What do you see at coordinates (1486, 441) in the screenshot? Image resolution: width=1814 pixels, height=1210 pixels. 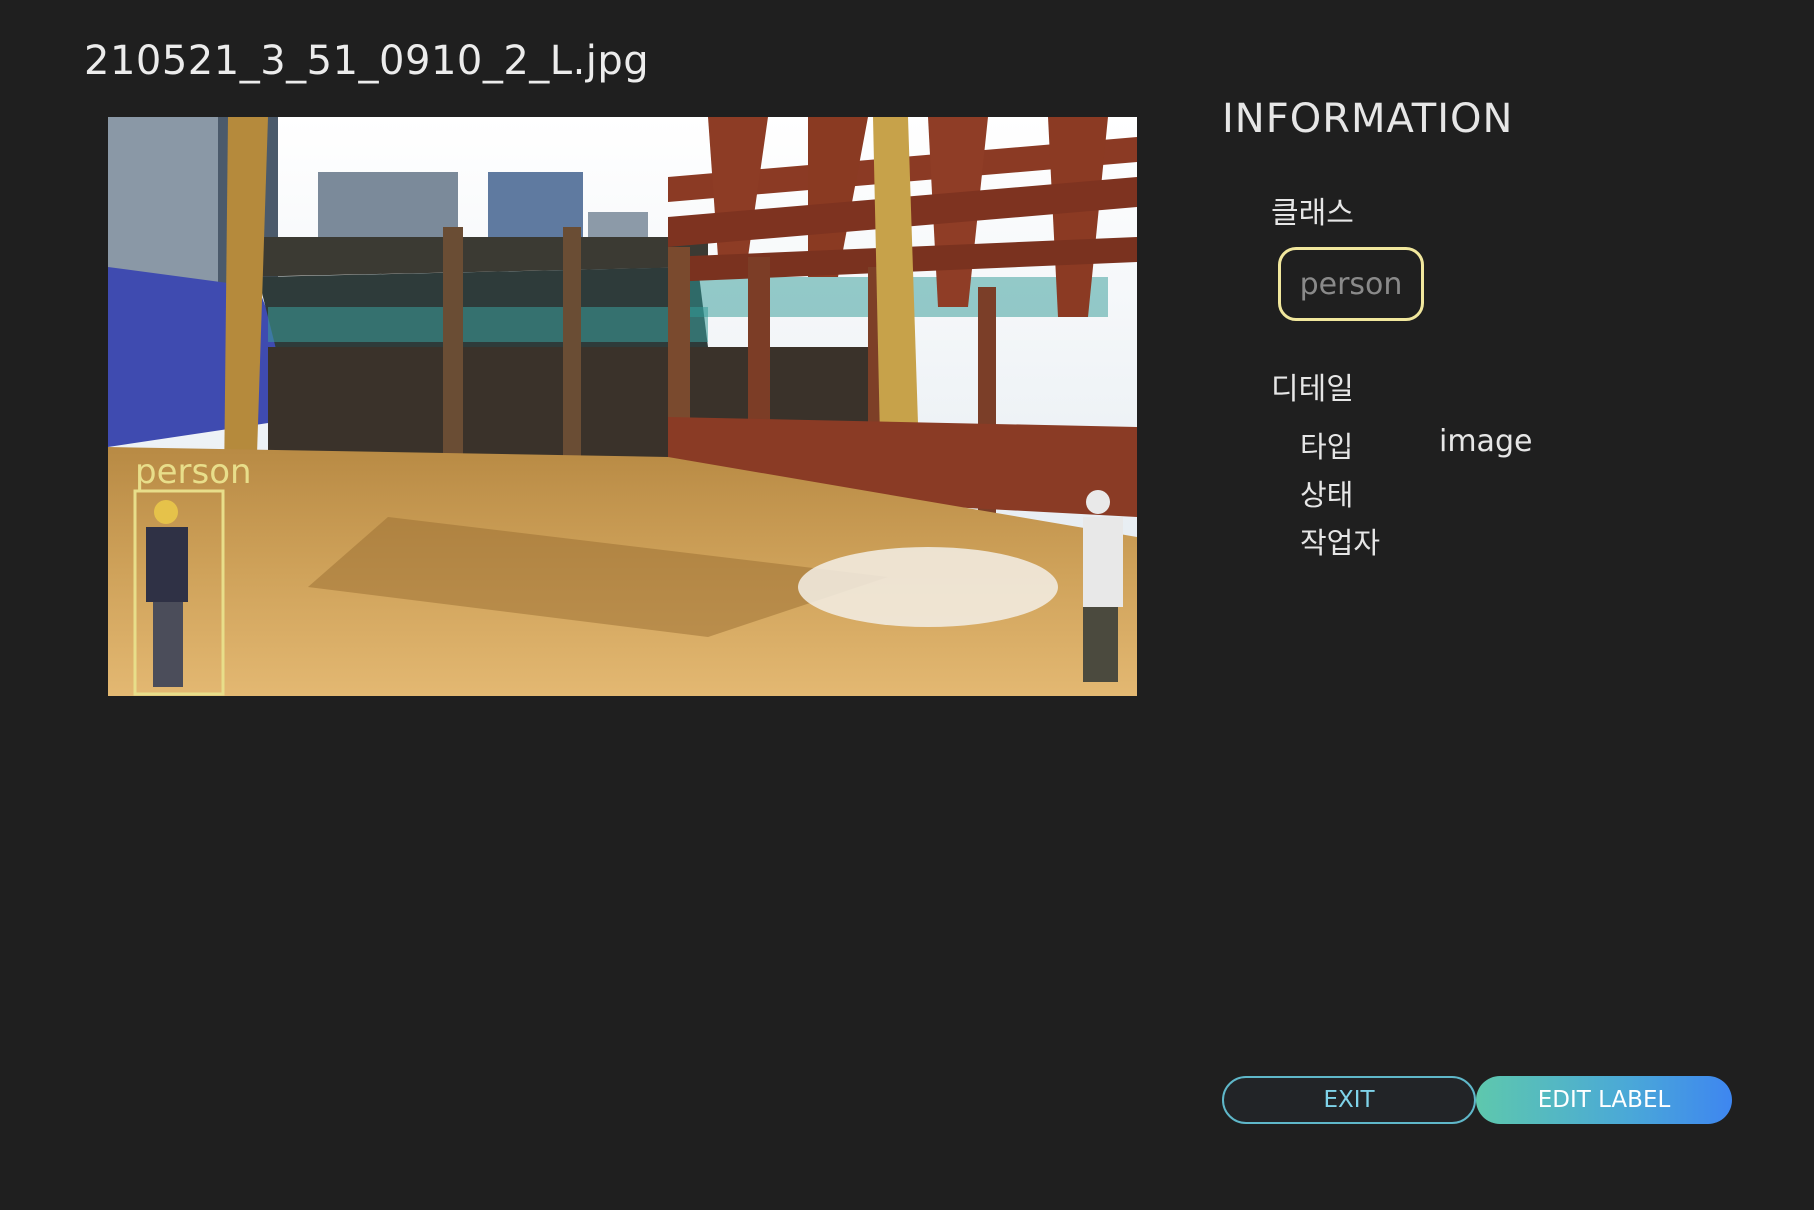 I see `detail-value-type: image` at bounding box center [1486, 441].